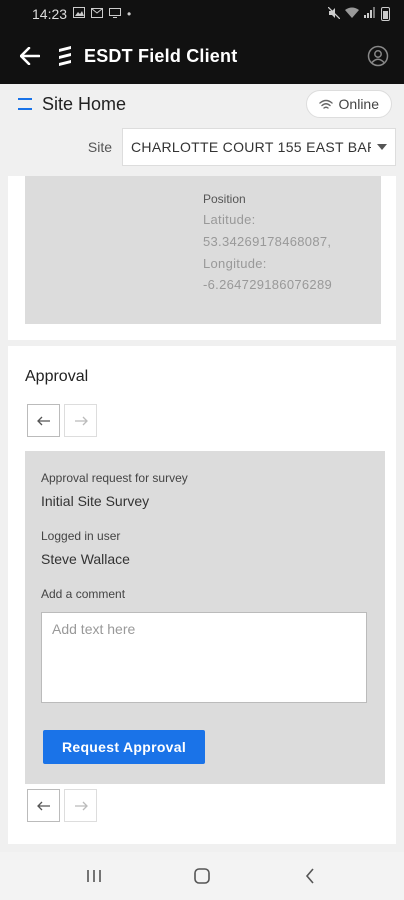 Image resolution: width=404 pixels, height=900 pixels. I want to click on chevron-down-icon, so click(382, 147).